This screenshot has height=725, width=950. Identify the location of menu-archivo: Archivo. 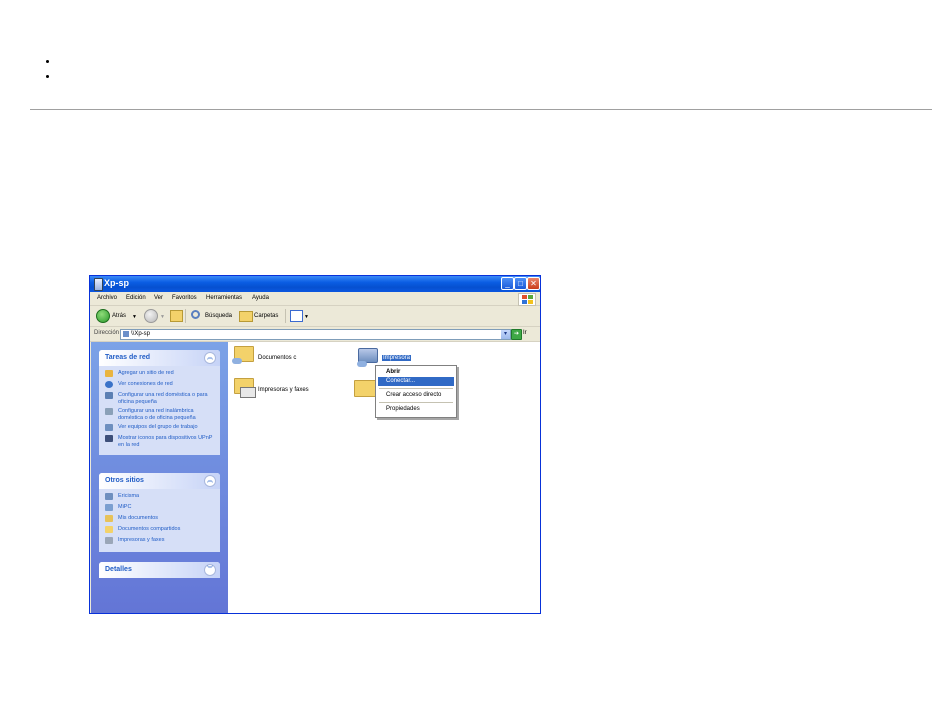
(107, 298).